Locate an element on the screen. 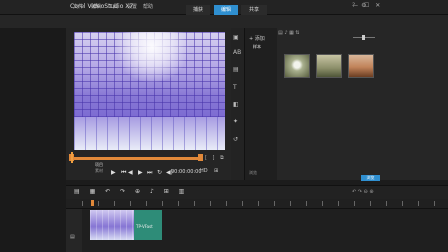 Image resolution: width=448 pixels, height=252 pixels. path-icon: ↺ is located at coordinates (235, 139).